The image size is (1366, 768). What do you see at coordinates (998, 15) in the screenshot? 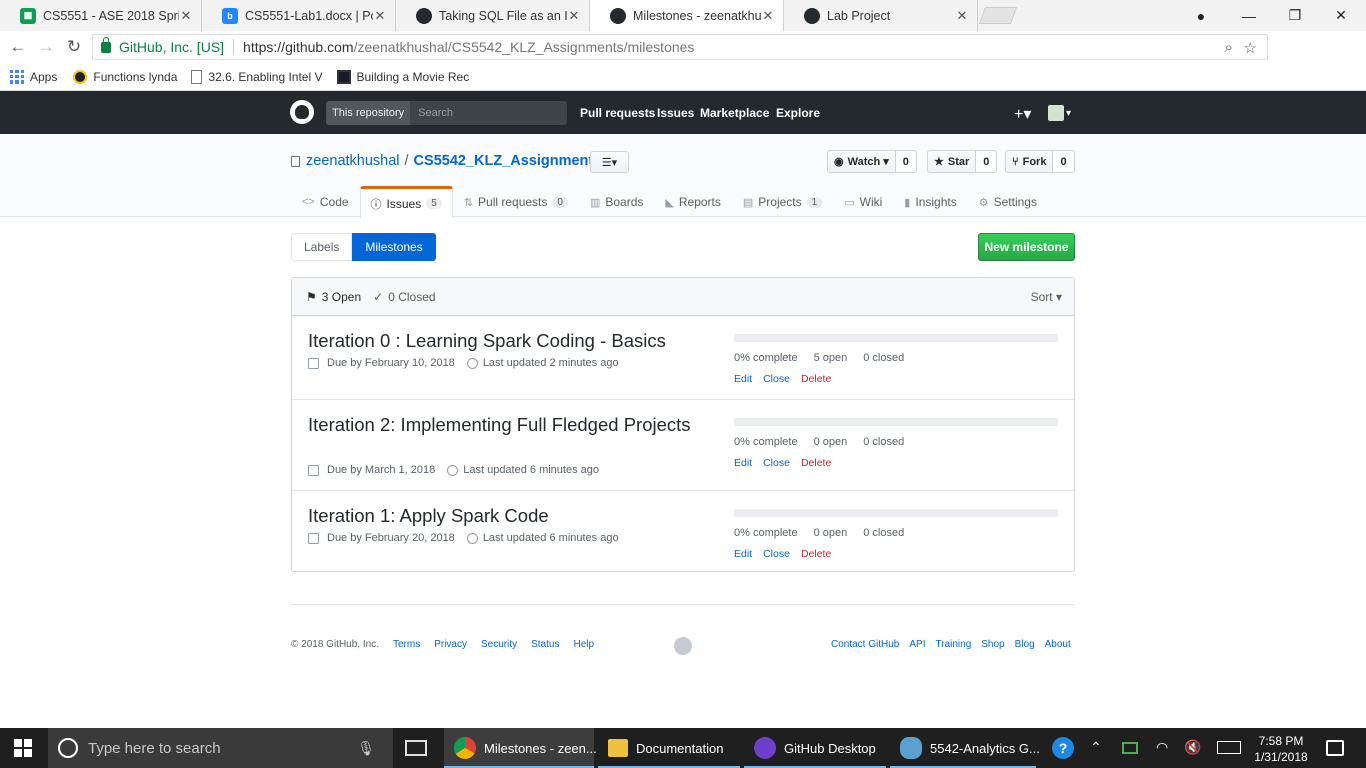
I see `new-tab-button` at bounding box center [998, 15].